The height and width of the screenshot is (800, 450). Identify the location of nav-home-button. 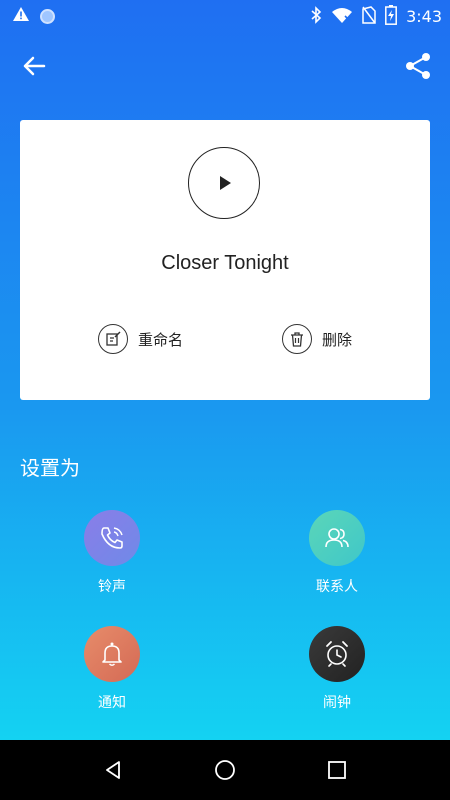
(225, 770).